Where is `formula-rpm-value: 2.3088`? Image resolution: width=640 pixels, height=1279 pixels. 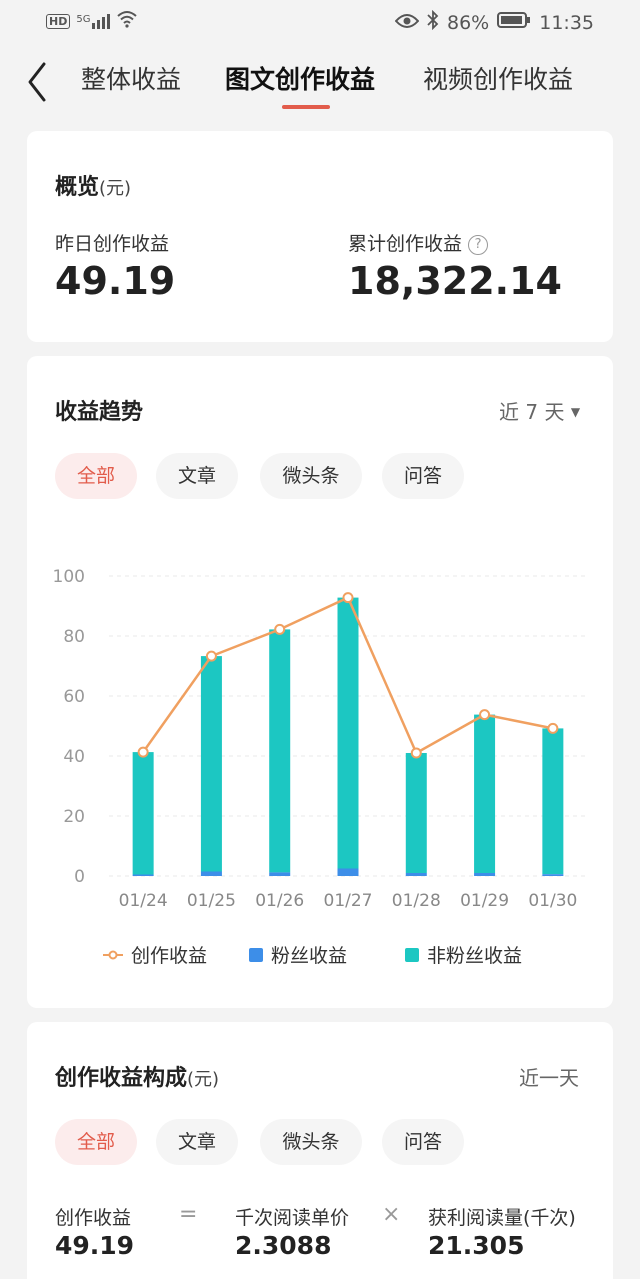
formula-rpm-value: 2.3088 is located at coordinates (283, 1245).